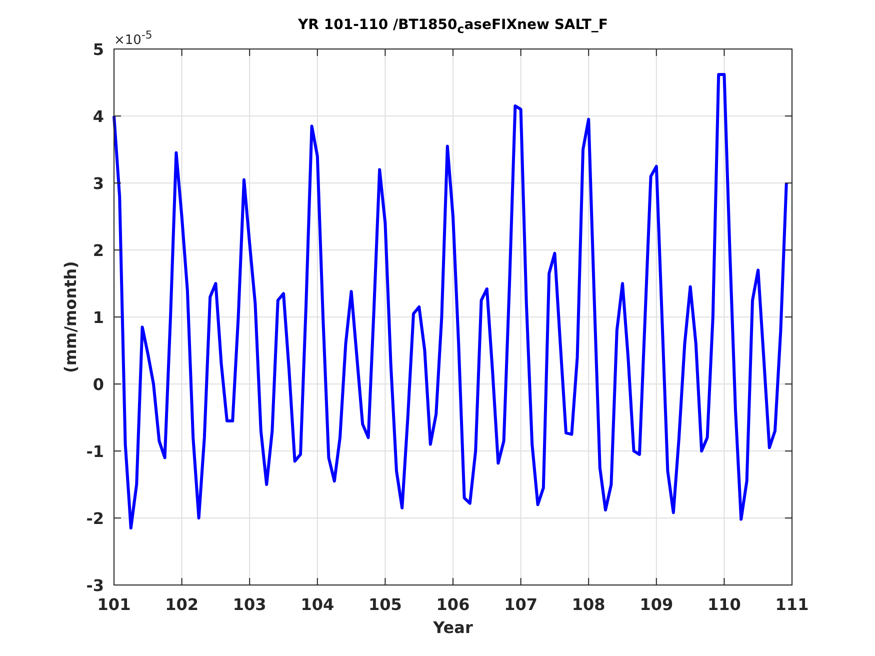  Describe the element at coordinates (521, 604) in the screenshot. I see `axis-tick-label: 107` at that location.